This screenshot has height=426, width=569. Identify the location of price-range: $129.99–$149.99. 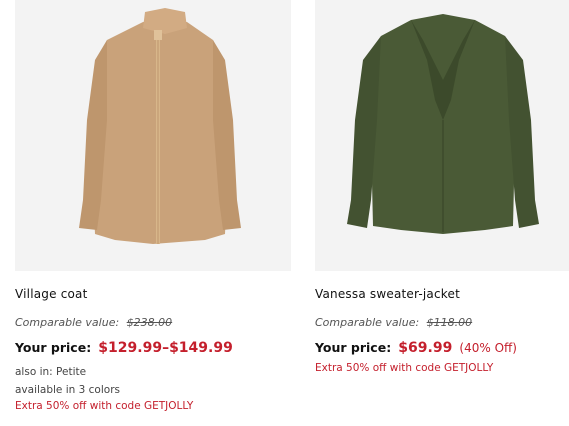
(165, 348).